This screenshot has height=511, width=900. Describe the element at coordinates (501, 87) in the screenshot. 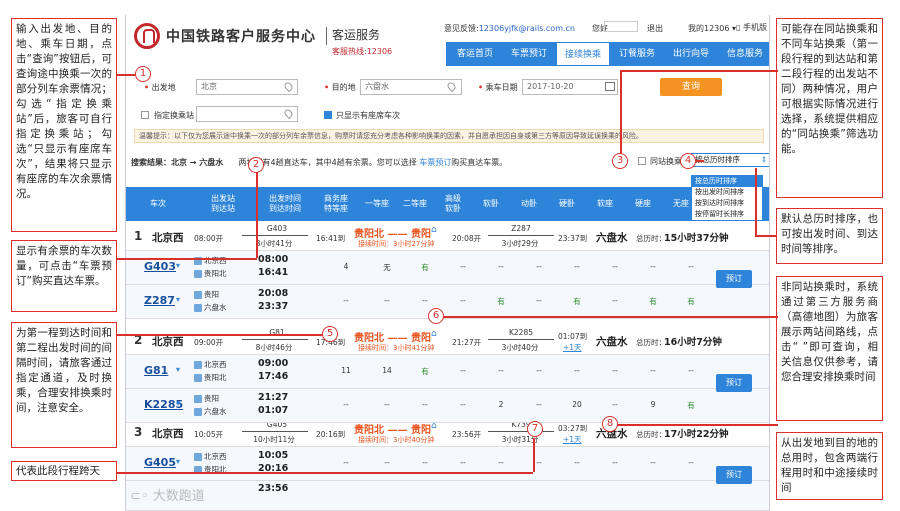

I see `date-label-text: 乘车日期` at that location.